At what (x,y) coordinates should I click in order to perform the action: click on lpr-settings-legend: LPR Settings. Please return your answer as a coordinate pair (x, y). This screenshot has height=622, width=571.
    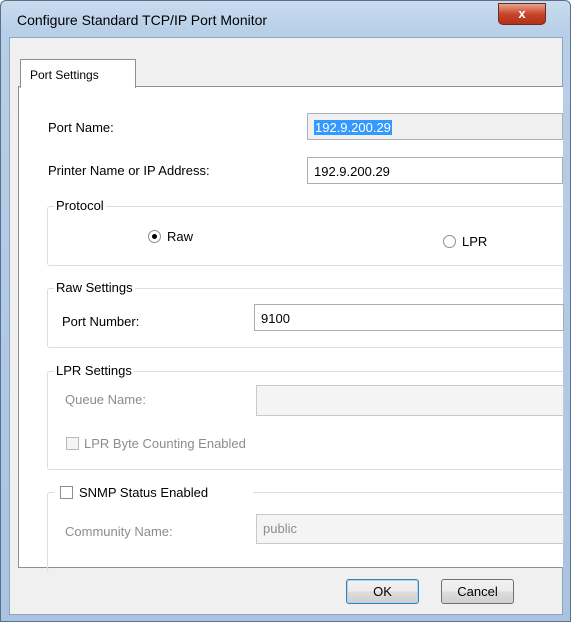
    Looking at the image, I should click on (94, 370).